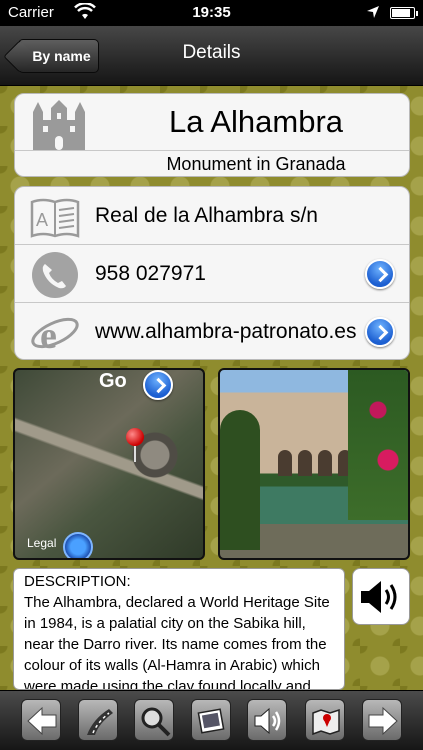 Image resolution: width=423 pixels, height=750 pixels. What do you see at coordinates (48, 336) in the screenshot?
I see `svg-text: e` at bounding box center [48, 336].